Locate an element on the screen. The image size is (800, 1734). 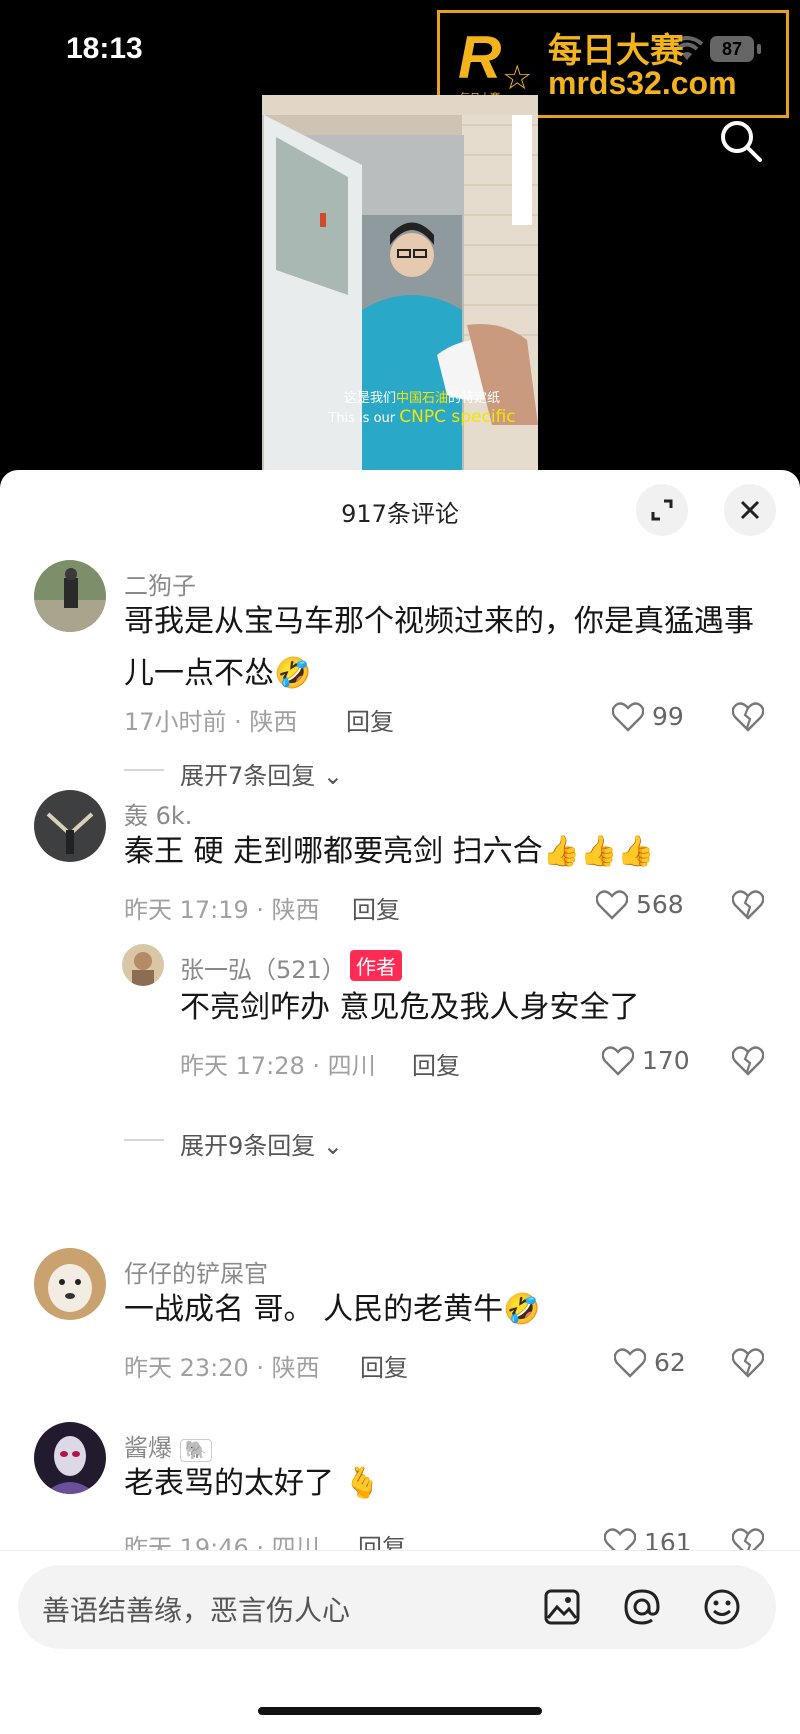
reply-username: 张一弘（521） is located at coordinates (263, 967).